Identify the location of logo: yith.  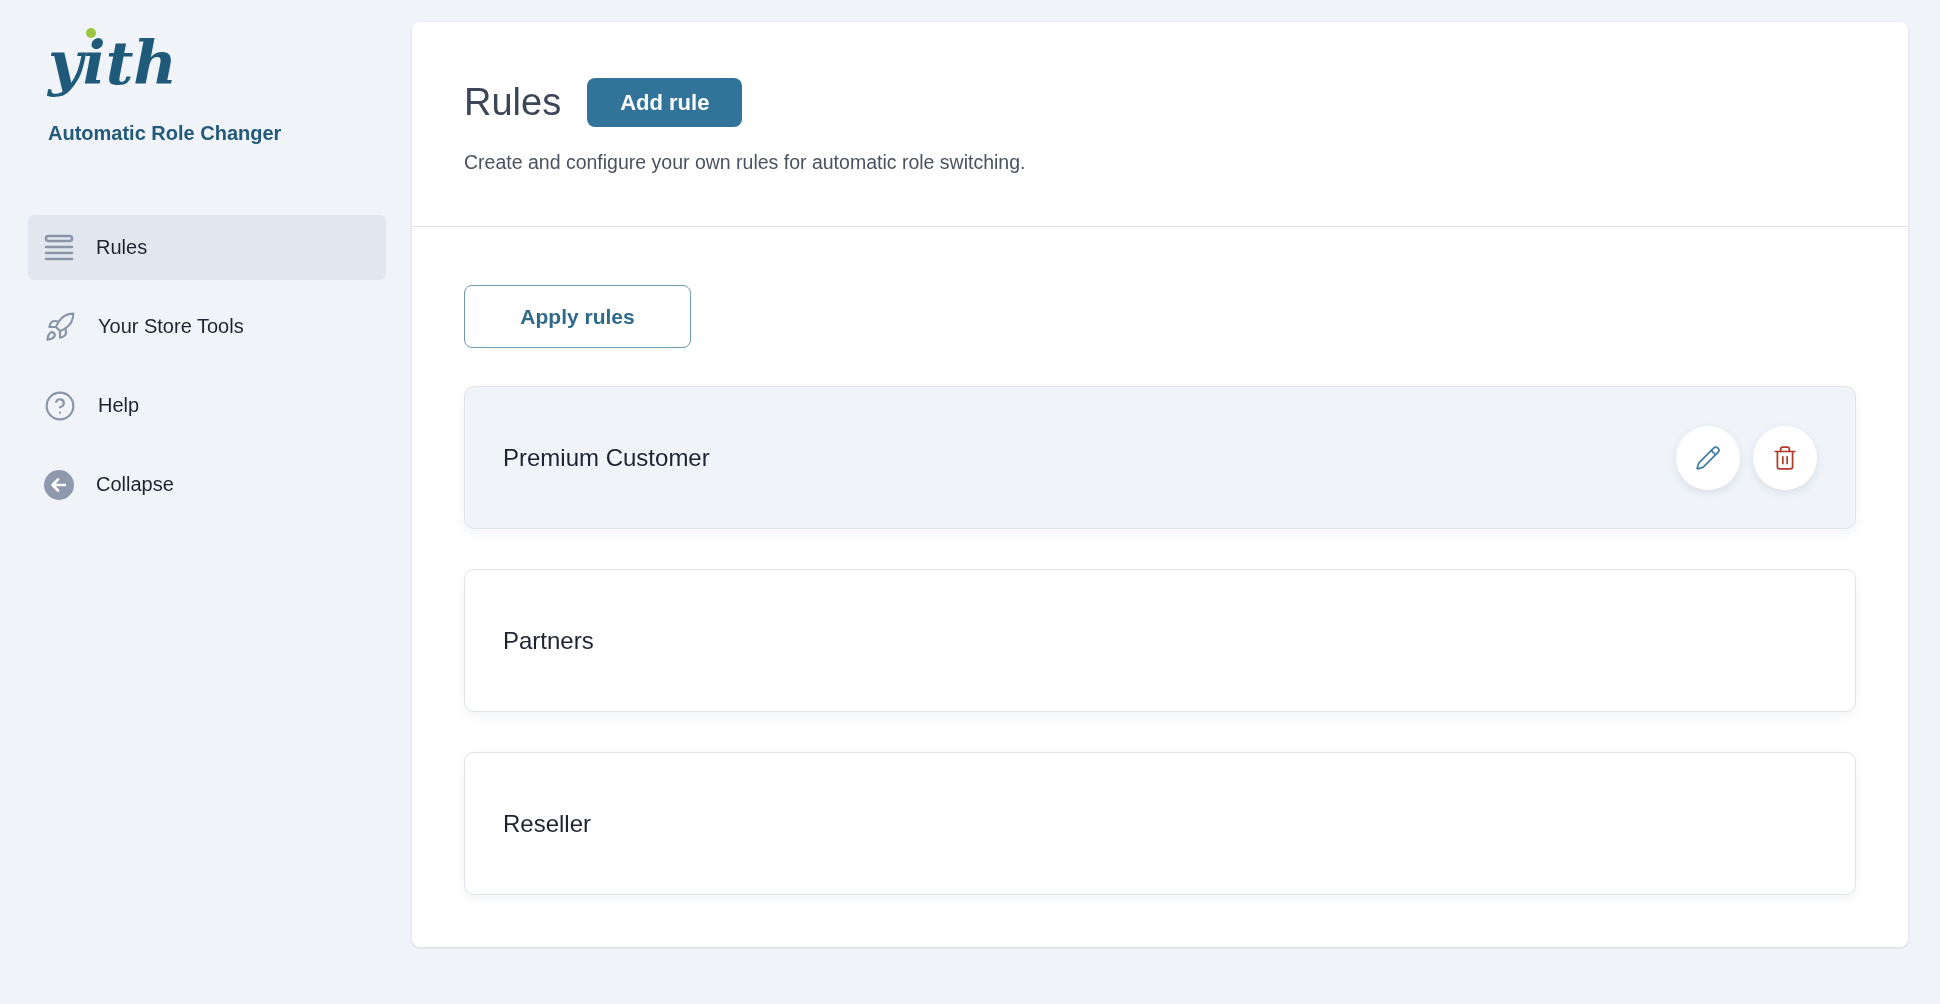
(112, 63).